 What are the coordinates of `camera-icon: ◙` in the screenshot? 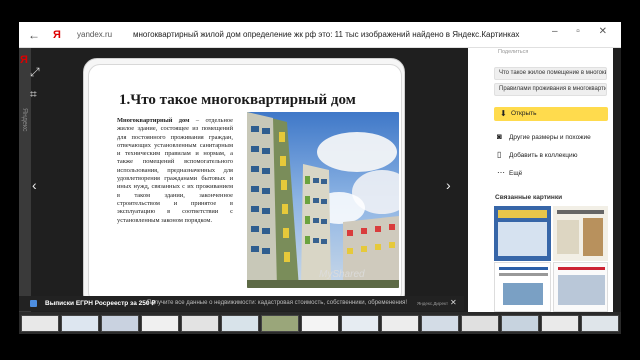 It's located at (499, 136).